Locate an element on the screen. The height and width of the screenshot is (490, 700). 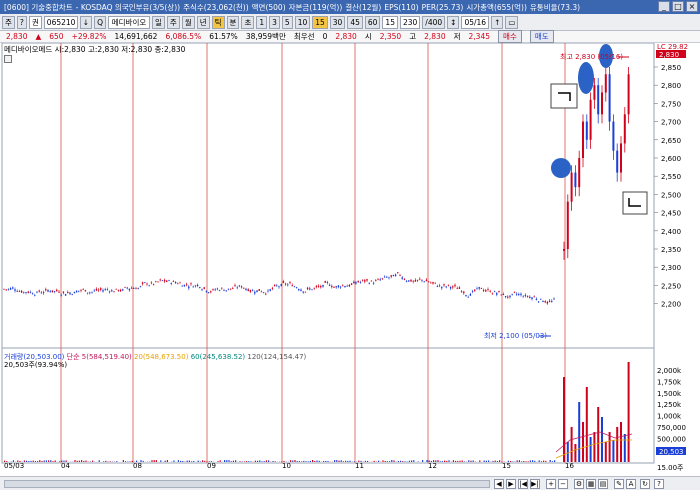
volume-axis-bottom: 15.00주 is located at coordinates (670, 468).